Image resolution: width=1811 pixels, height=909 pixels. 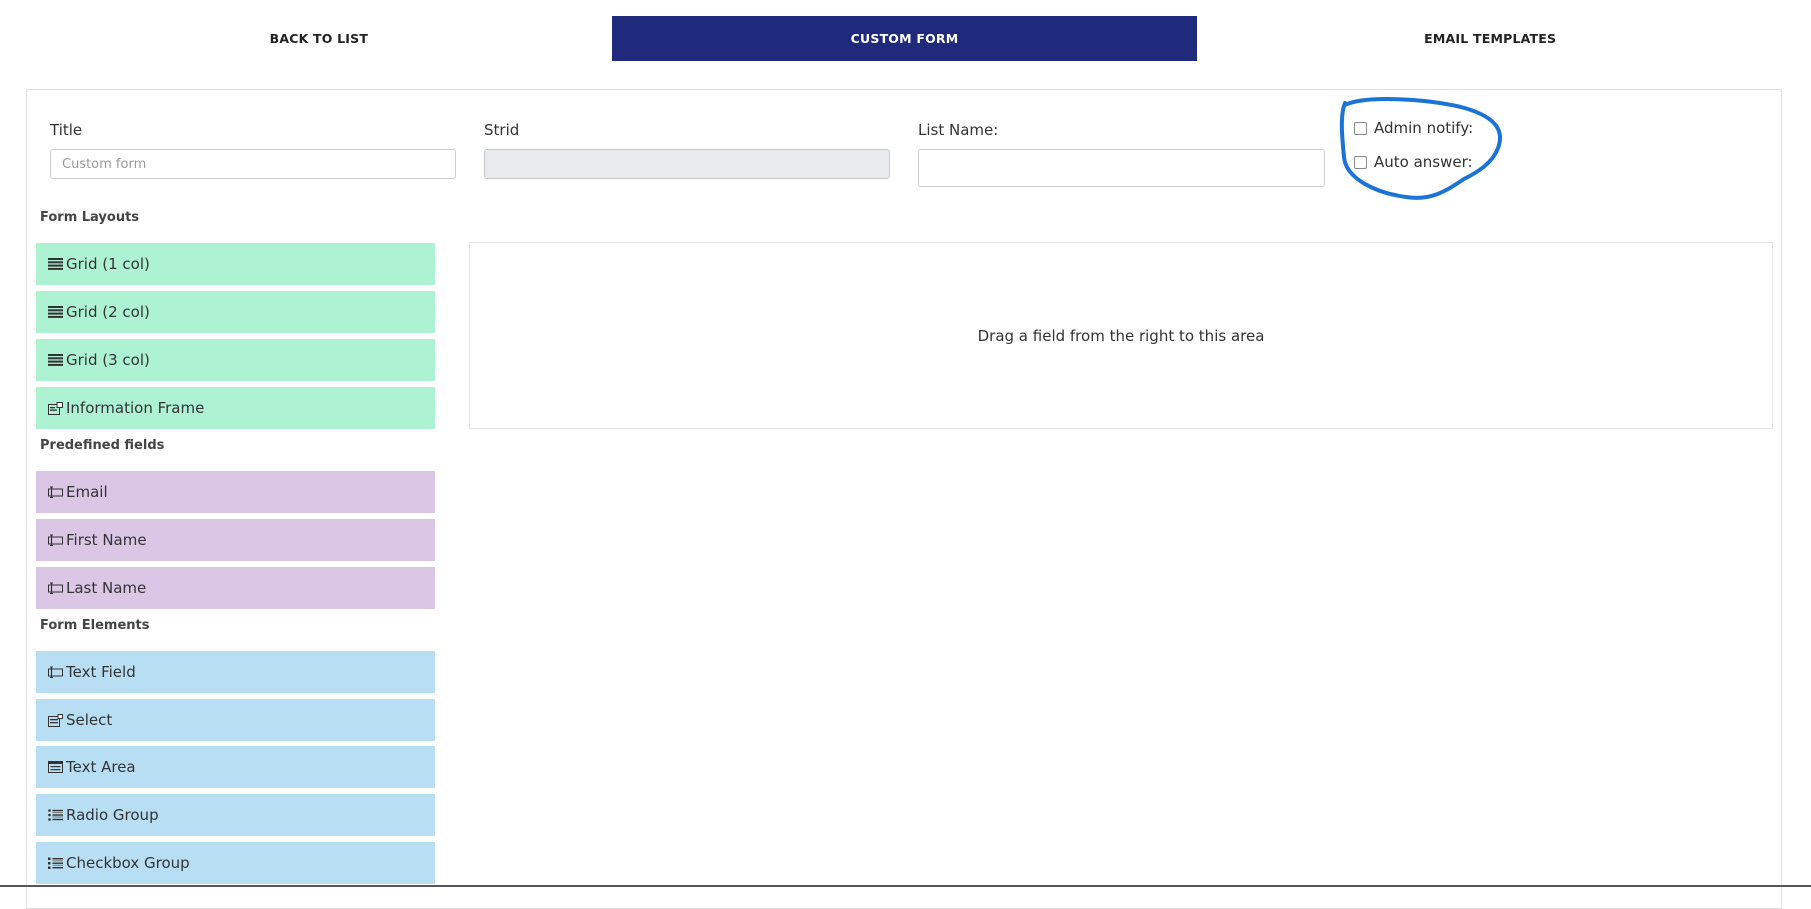 What do you see at coordinates (1490, 38) in the screenshot?
I see `tab-email-templates: EMAIL TEMPLATES` at bounding box center [1490, 38].